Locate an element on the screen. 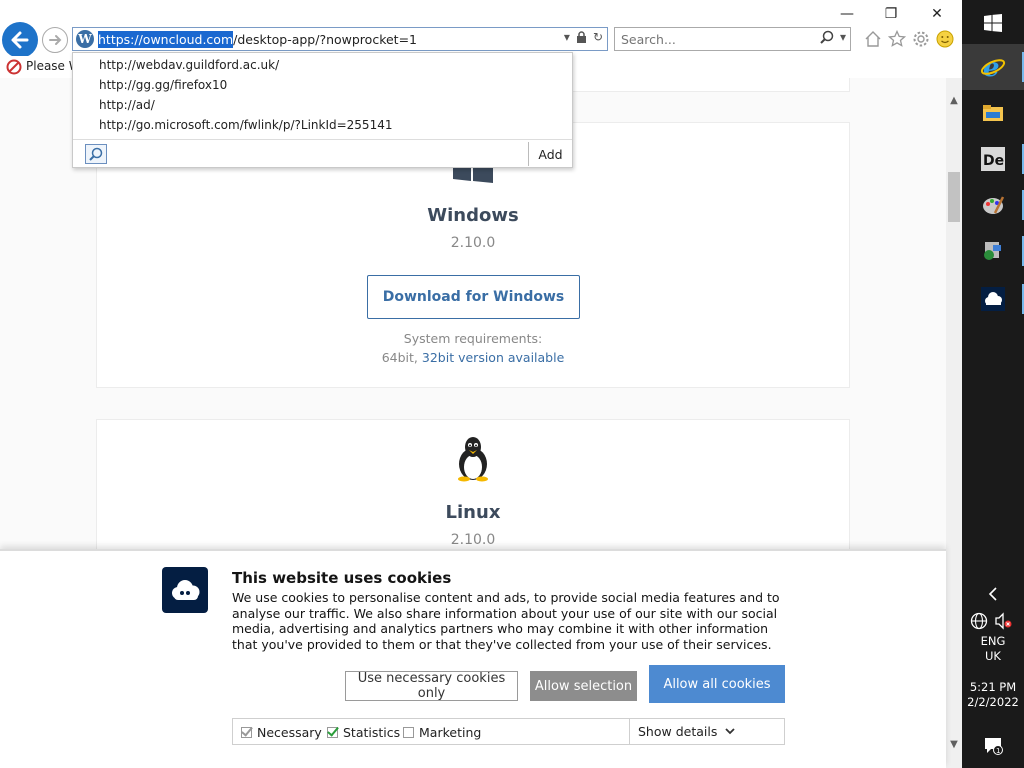 This screenshot has height=768, width=1024. home-button is located at coordinates (873, 39).